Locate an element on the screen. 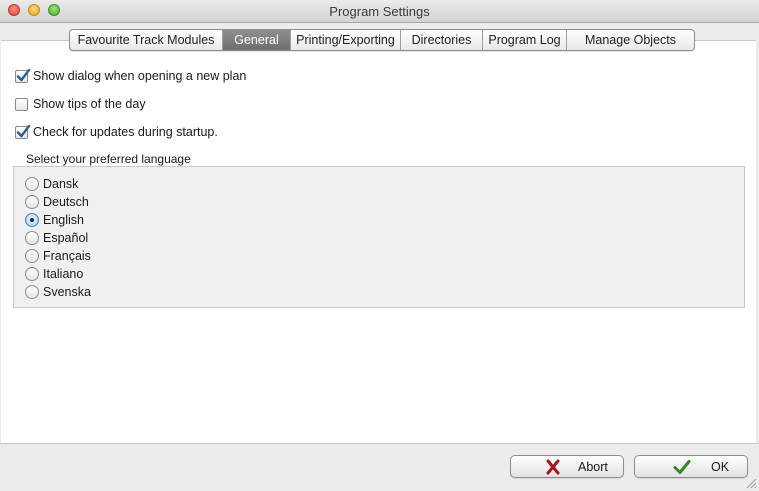 Image resolution: width=759 pixels, height=491 pixels. language-label-italiano: Italiano is located at coordinates (63, 274).